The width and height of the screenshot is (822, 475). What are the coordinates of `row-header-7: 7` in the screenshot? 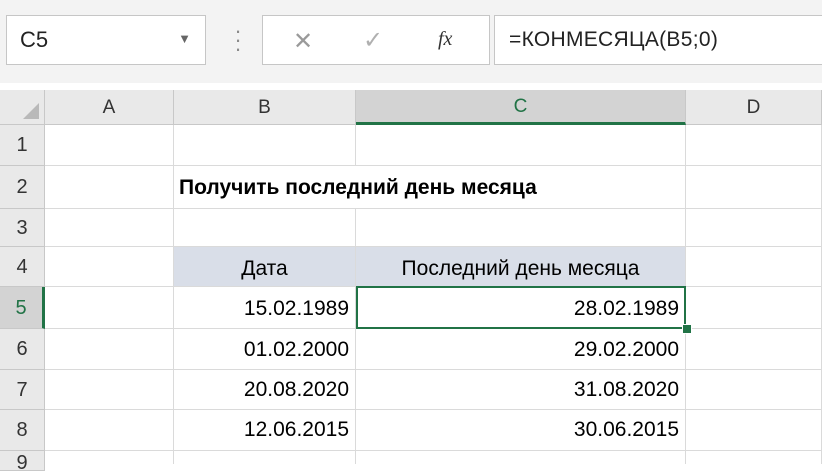 It's located at (22, 390).